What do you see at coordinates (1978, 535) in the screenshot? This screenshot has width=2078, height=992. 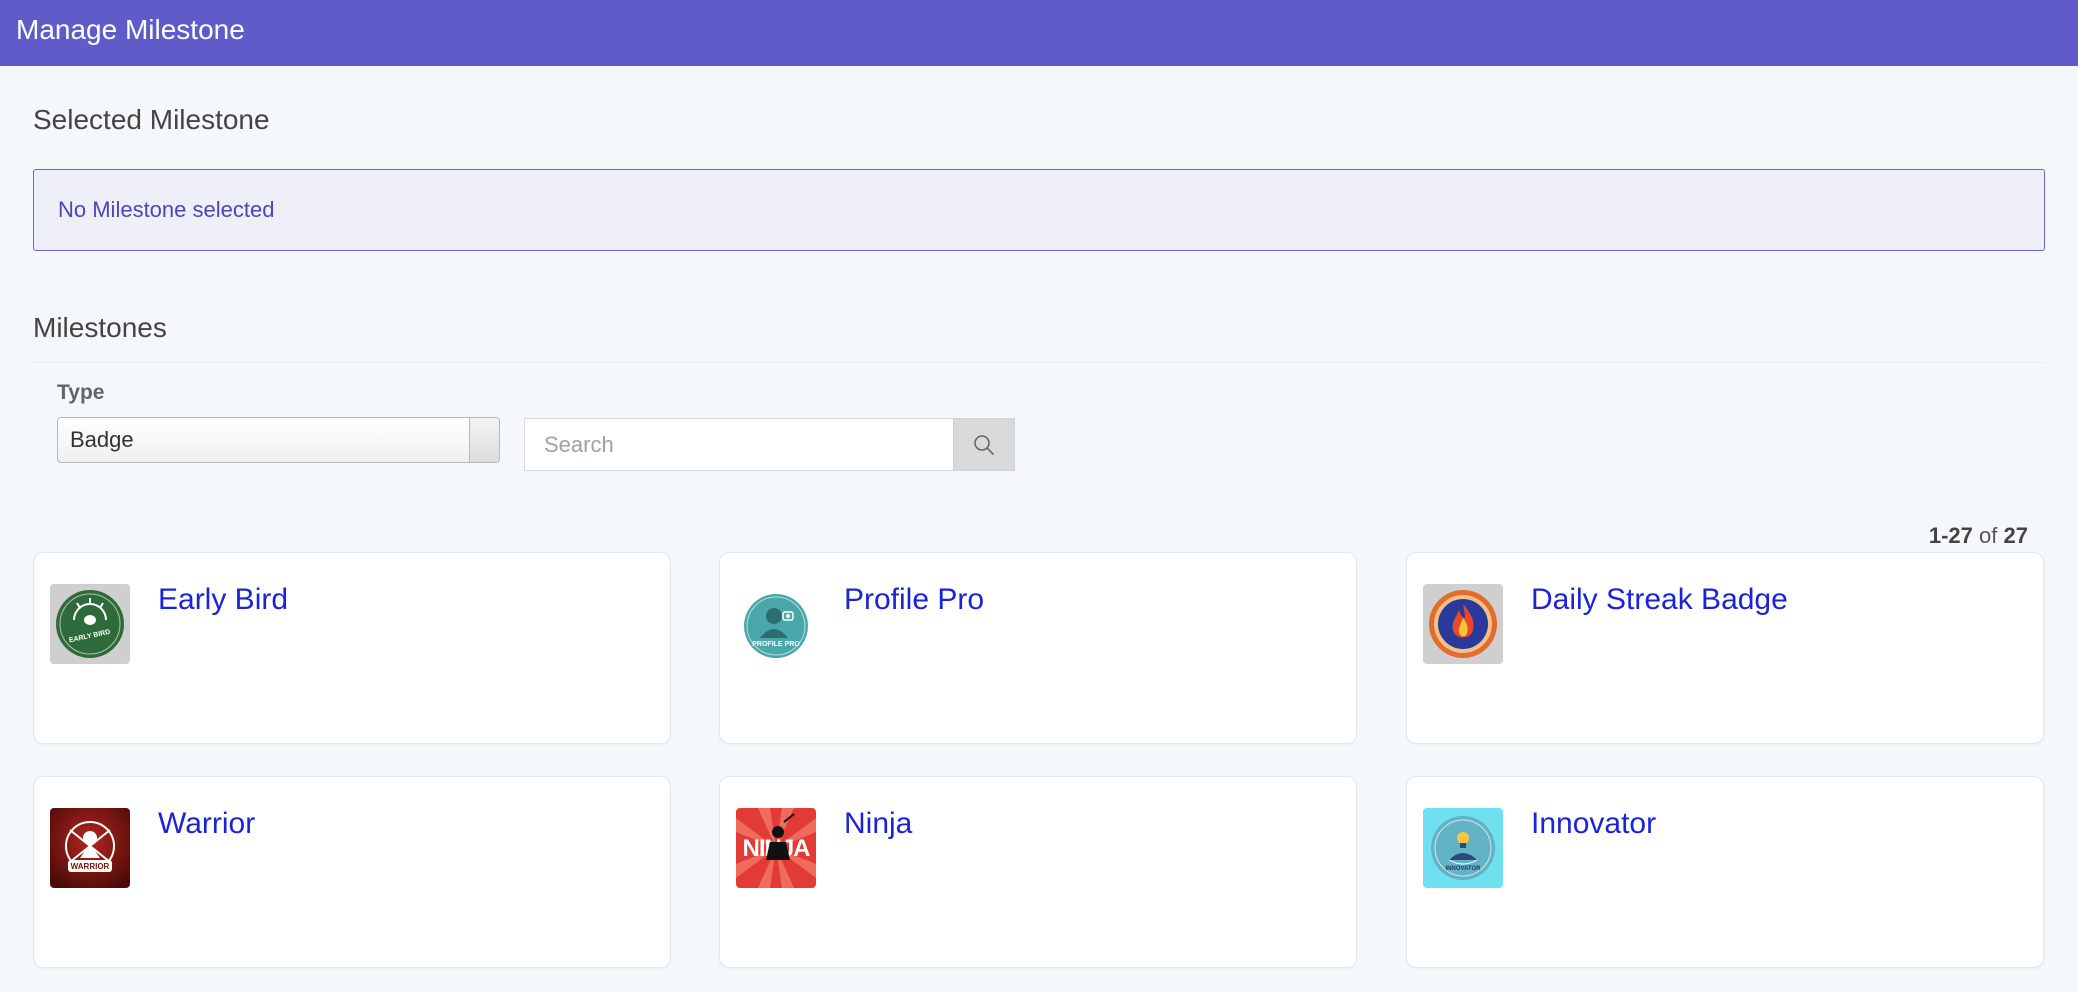 I see `pagination-summary: 1-27 of 27` at bounding box center [1978, 535].